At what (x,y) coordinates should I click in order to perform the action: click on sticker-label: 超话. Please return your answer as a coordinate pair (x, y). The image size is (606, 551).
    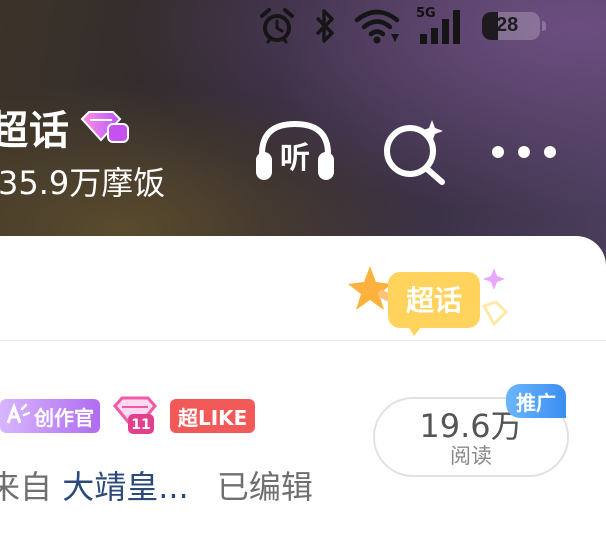
    Looking at the image, I should click on (434, 300).